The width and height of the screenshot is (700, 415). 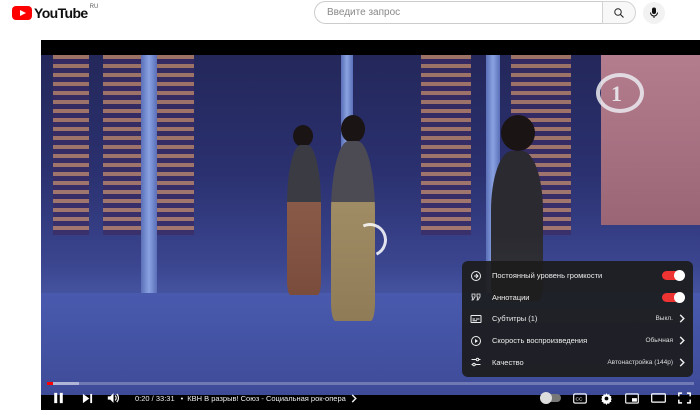 I want to click on fullscreen-button, so click(x=684, y=398).